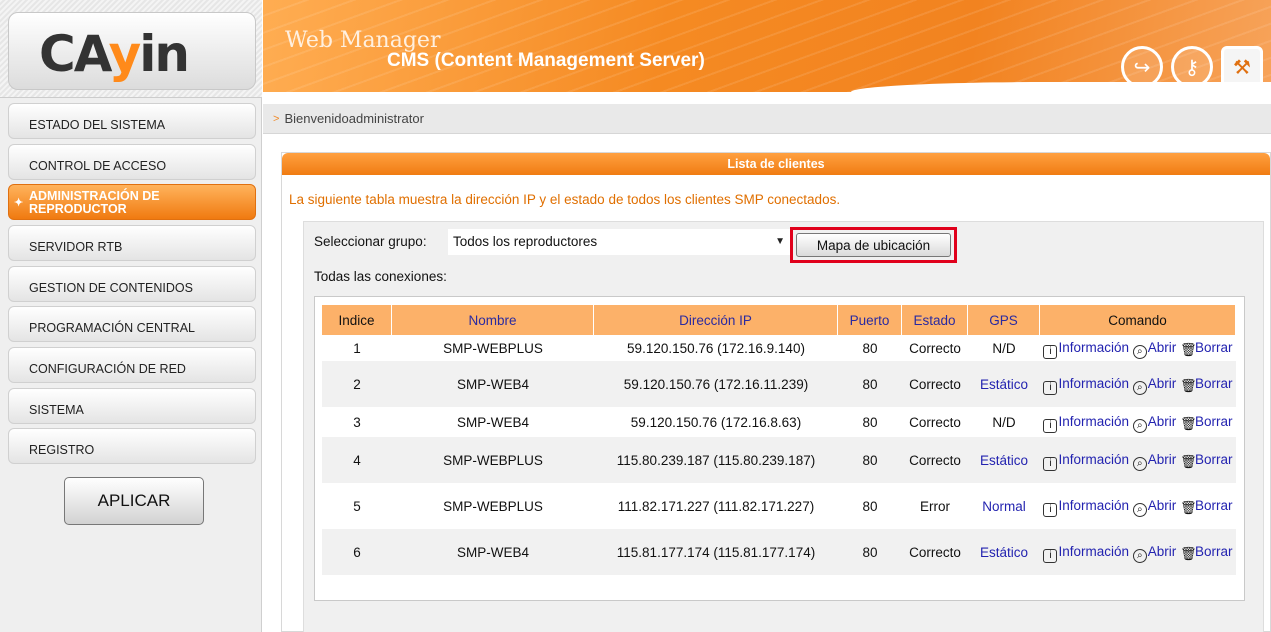 This screenshot has height=632, width=1271. I want to click on cell-ip: 59.120.150.76 (172.16.11.239), so click(716, 384).